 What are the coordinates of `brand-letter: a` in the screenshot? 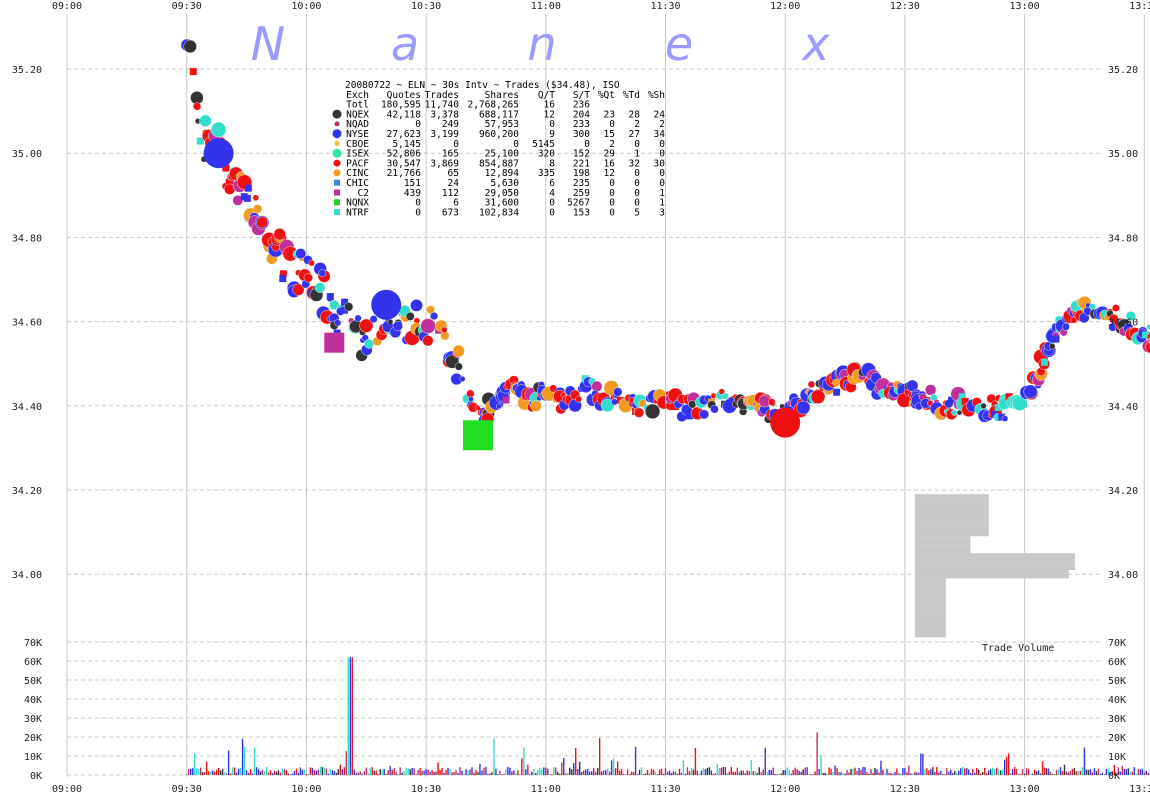 It's located at (405, 44).